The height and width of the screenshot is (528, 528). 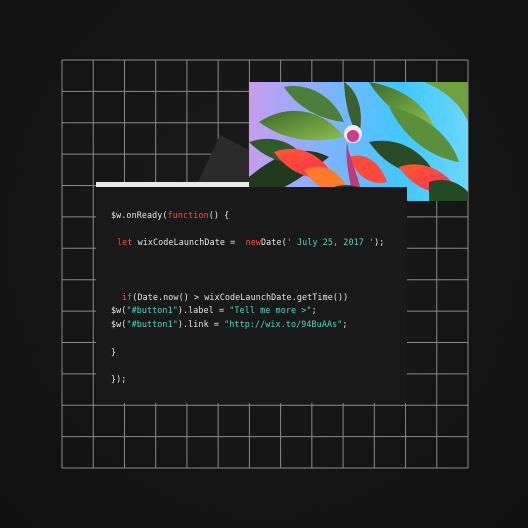 What do you see at coordinates (114, 352) in the screenshot?
I see `code-line: }` at bounding box center [114, 352].